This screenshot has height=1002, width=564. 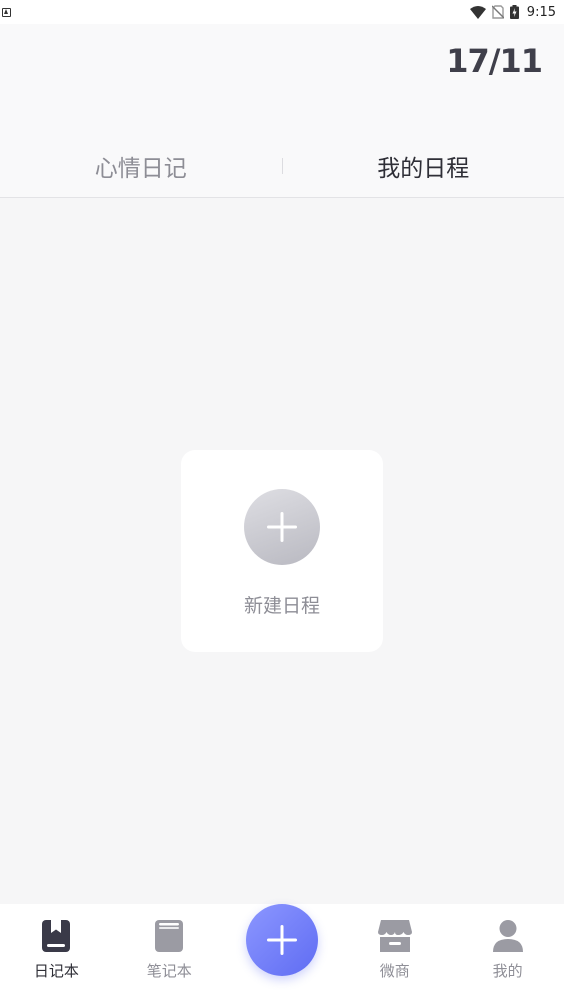 What do you see at coordinates (507, 953) in the screenshot?
I see `nav-item-me: 我的` at bounding box center [507, 953].